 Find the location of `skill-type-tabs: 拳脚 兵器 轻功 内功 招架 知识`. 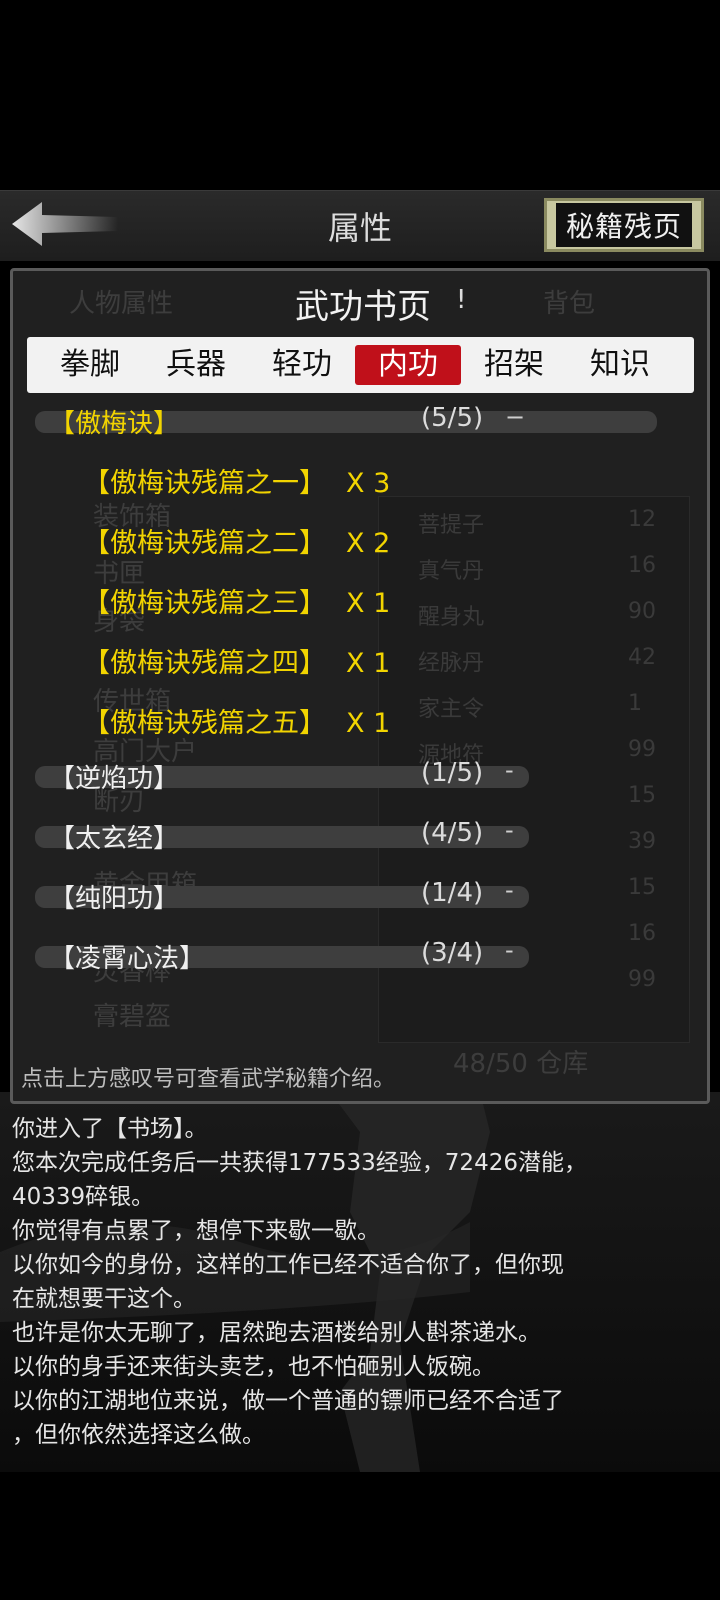

skill-type-tabs: 拳脚 兵器 轻功 内功 招架 知识 is located at coordinates (360, 365).